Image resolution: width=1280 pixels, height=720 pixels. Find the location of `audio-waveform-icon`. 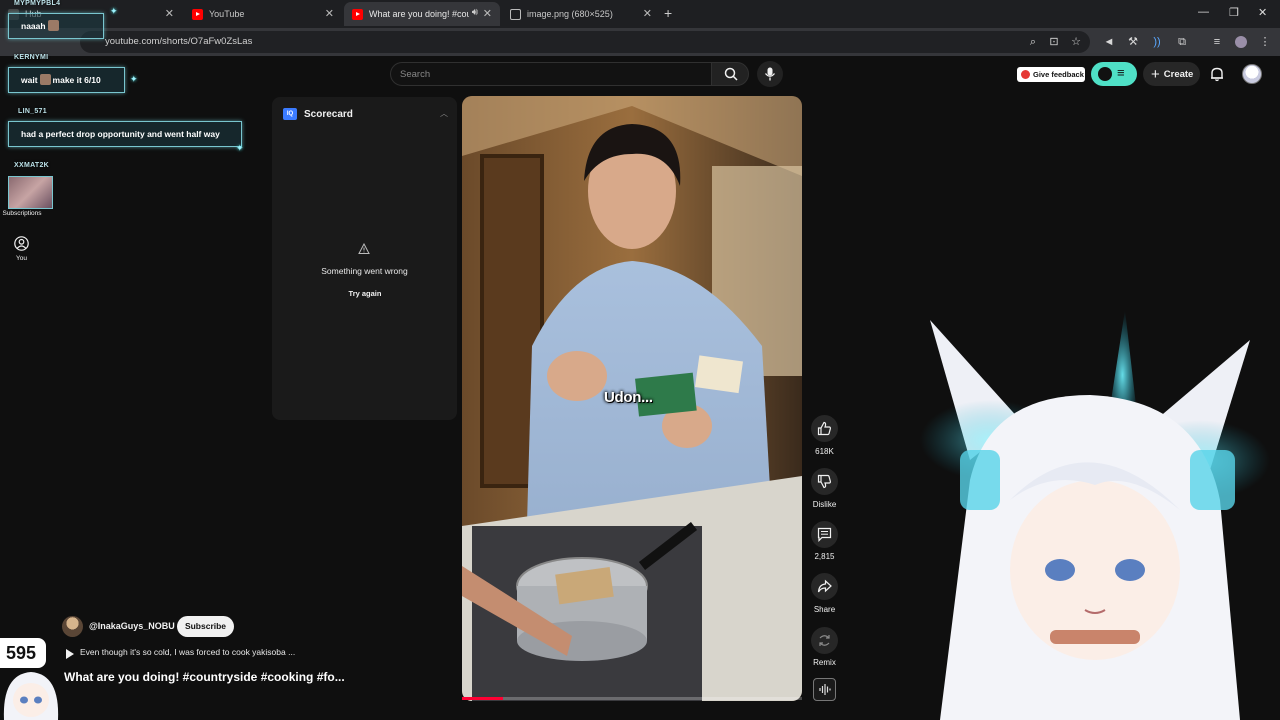

audio-waveform-icon is located at coordinates (825, 689).